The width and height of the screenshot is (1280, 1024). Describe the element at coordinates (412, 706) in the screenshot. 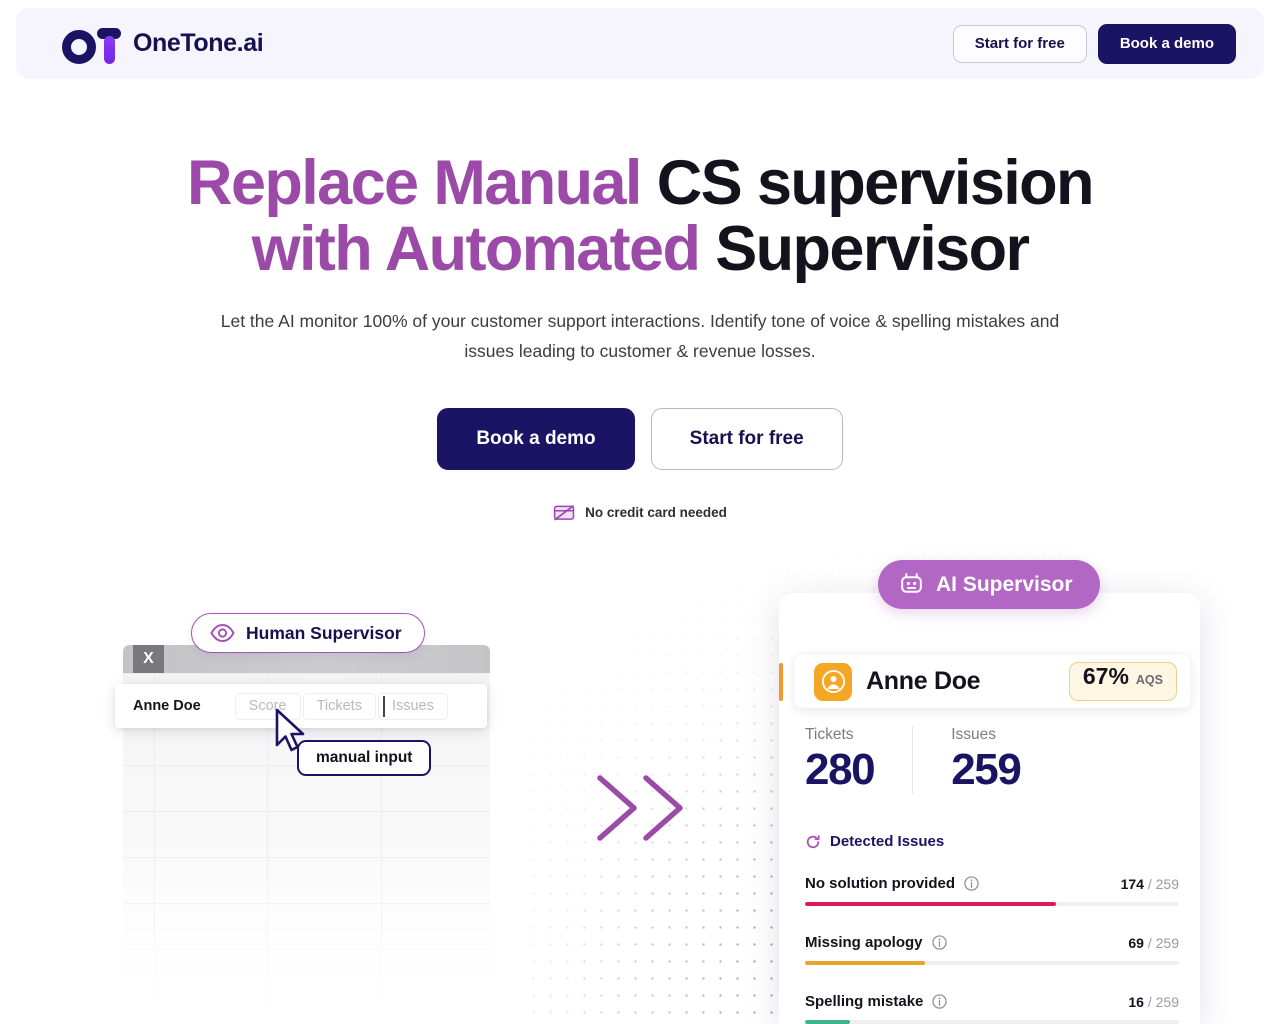

I see `issues-input: Issues` at that location.